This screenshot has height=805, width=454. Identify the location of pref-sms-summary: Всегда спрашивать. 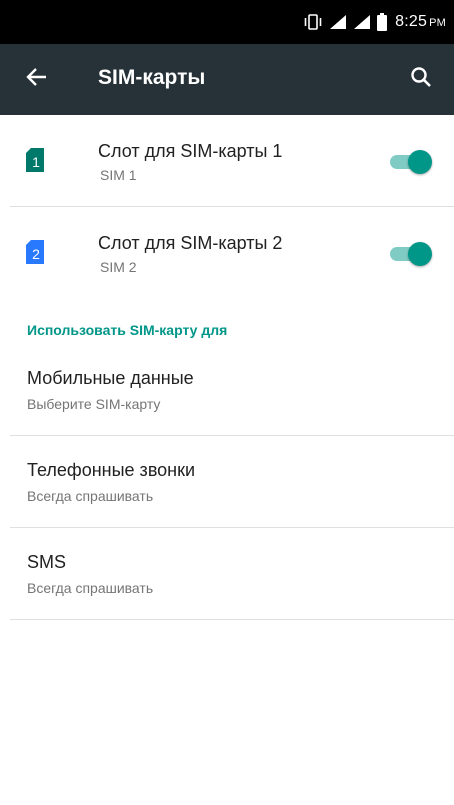
(90, 588).